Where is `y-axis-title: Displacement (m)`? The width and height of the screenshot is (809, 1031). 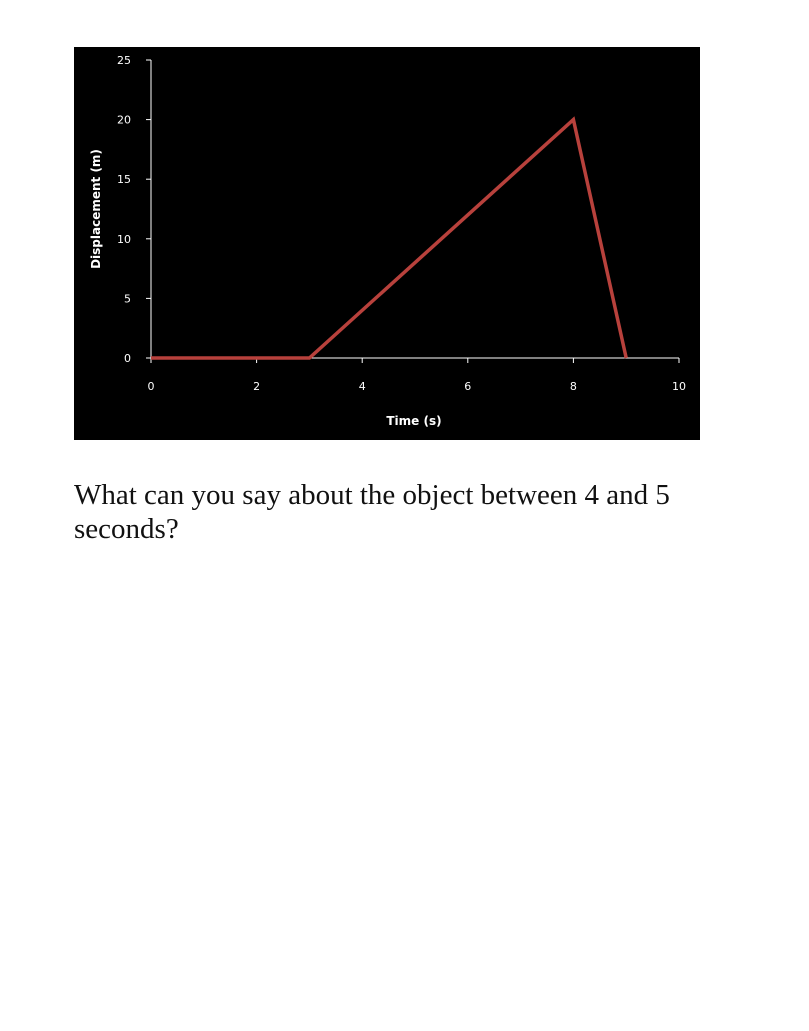 y-axis-title: Displacement (m) is located at coordinates (96, 209).